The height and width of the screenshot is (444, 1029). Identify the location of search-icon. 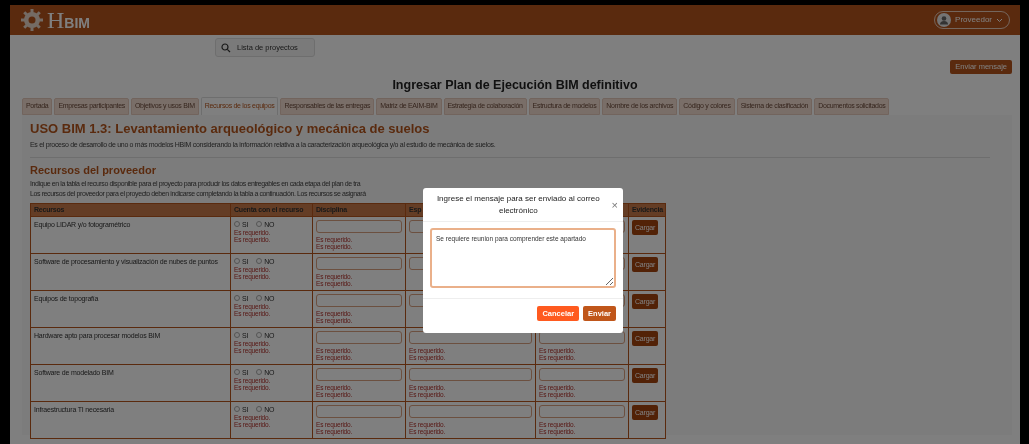
(226, 47).